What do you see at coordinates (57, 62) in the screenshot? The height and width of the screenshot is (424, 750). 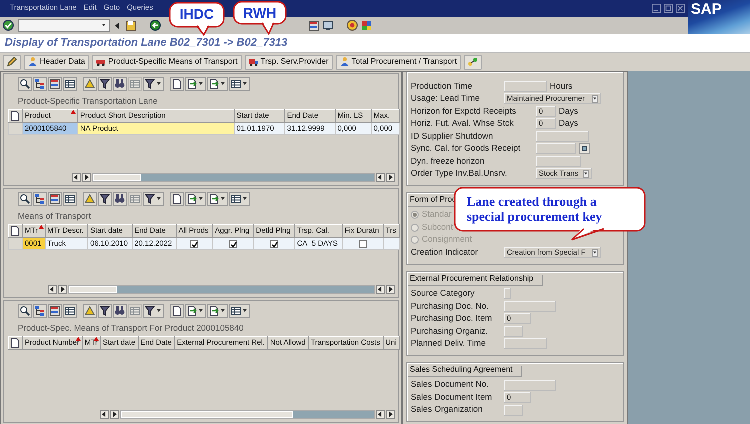 I see `toolbar-button: Header Data` at bounding box center [57, 62].